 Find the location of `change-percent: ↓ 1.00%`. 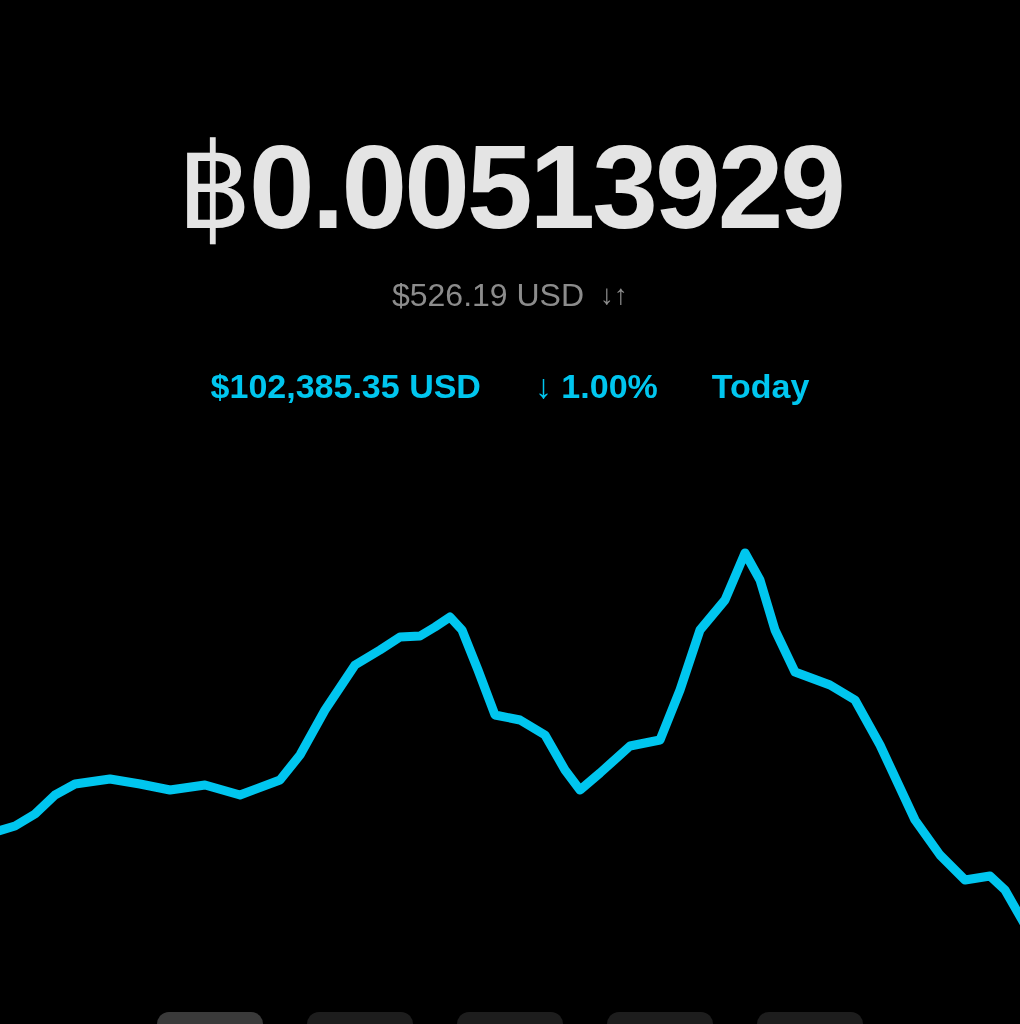

change-percent: ↓ 1.00% is located at coordinates (596, 386).